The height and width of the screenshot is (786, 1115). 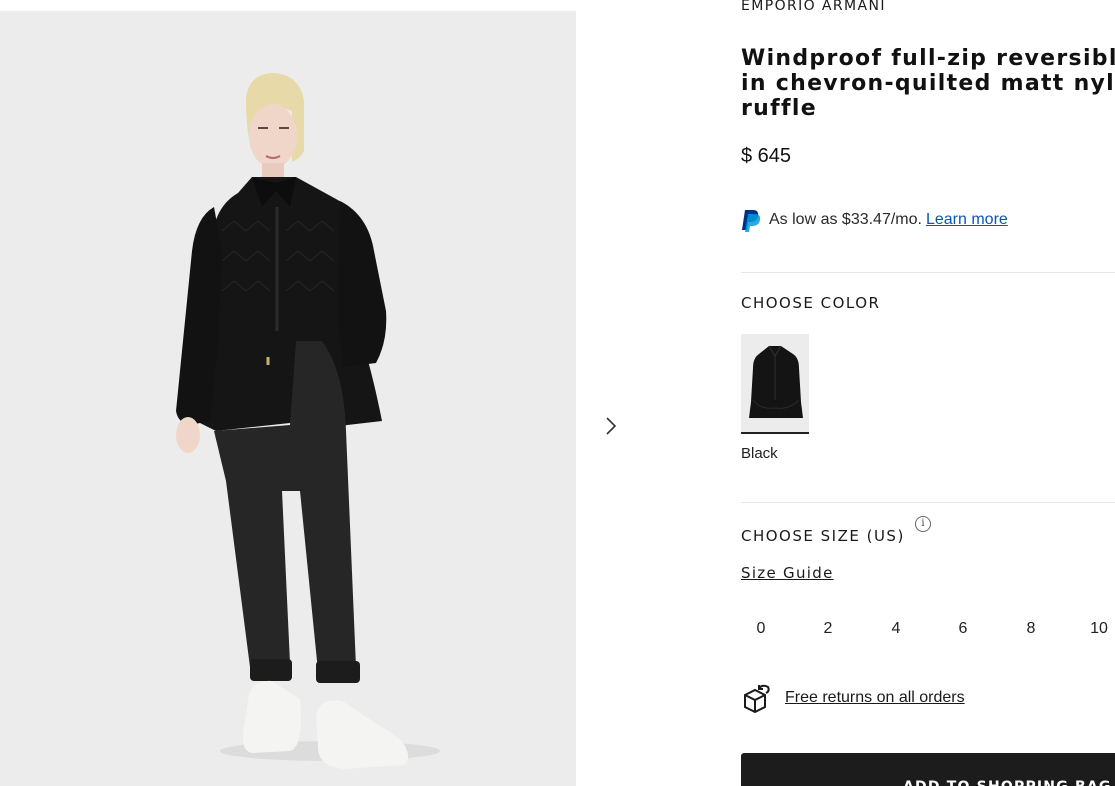 I want to click on size-options: 0 2 4 6 8 10, so click(x=928, y=629).